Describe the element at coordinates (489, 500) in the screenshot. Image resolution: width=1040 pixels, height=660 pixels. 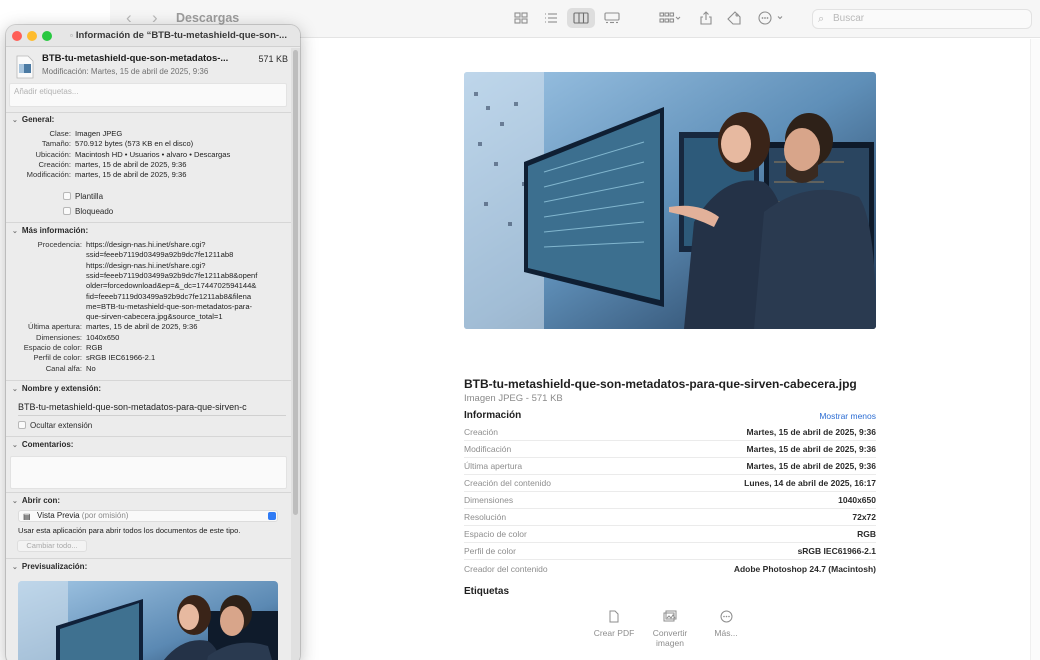
I see `row-key: Dimensiones` at that location.